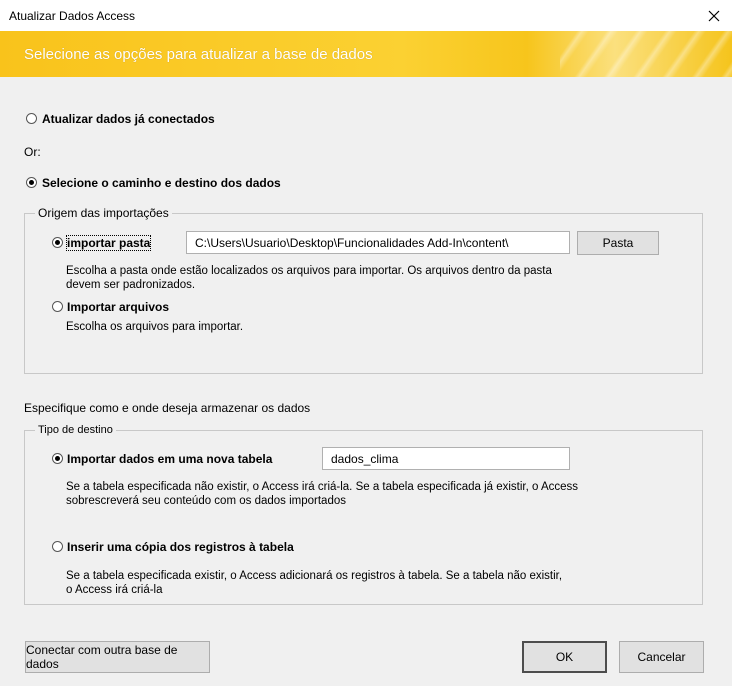 Image resolution: width=732 pixels, height=686 pixels. Describe the element at coordinates (618, 243) in the screenshot. I see `folder-browse-button: Pasta` at that location.